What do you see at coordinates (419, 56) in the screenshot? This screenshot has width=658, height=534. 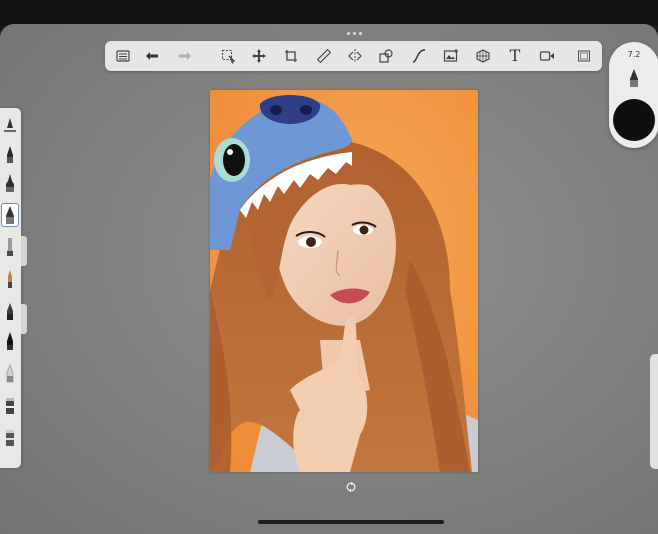 I see `curve-icon` at bounding box center [419, 56].